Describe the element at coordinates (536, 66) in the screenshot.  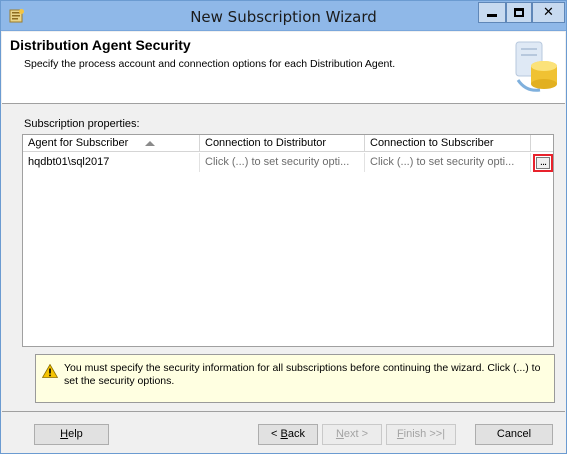
I see `database-wizard-icon` at that location.